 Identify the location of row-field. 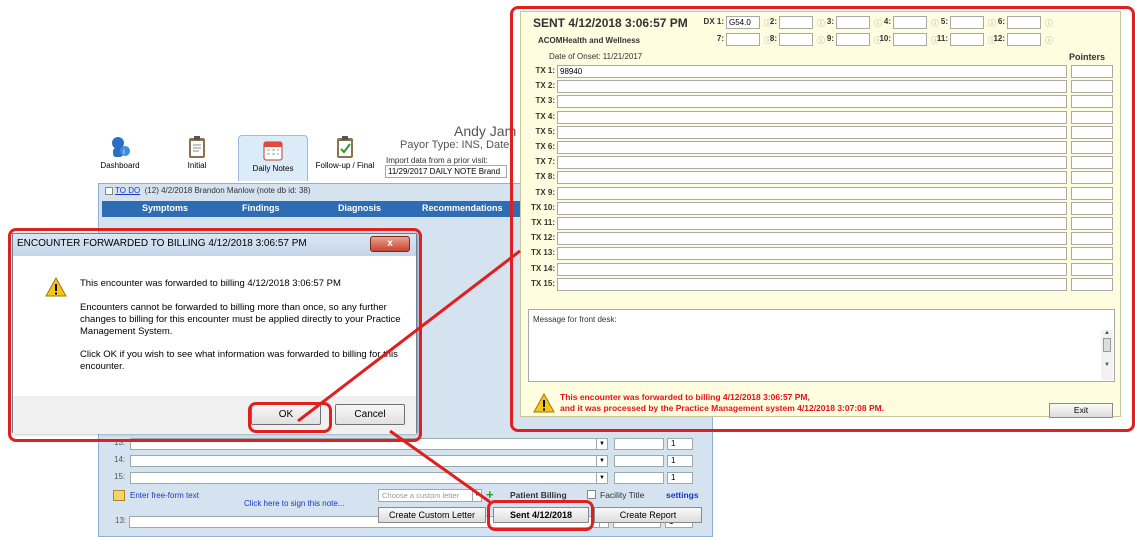
(369, 522).